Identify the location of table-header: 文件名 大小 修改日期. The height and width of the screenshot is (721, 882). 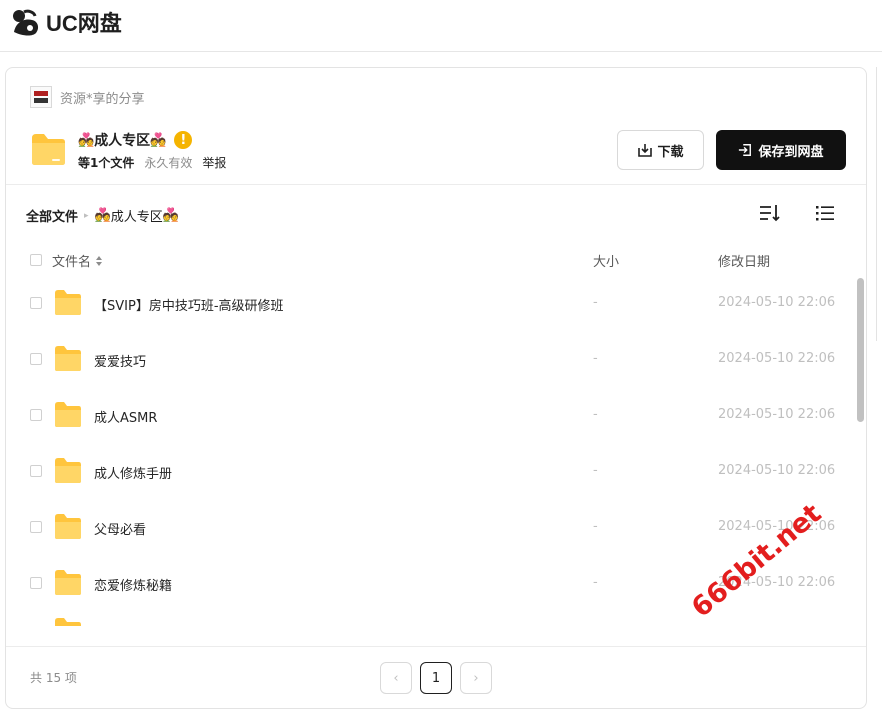
(436, 260).